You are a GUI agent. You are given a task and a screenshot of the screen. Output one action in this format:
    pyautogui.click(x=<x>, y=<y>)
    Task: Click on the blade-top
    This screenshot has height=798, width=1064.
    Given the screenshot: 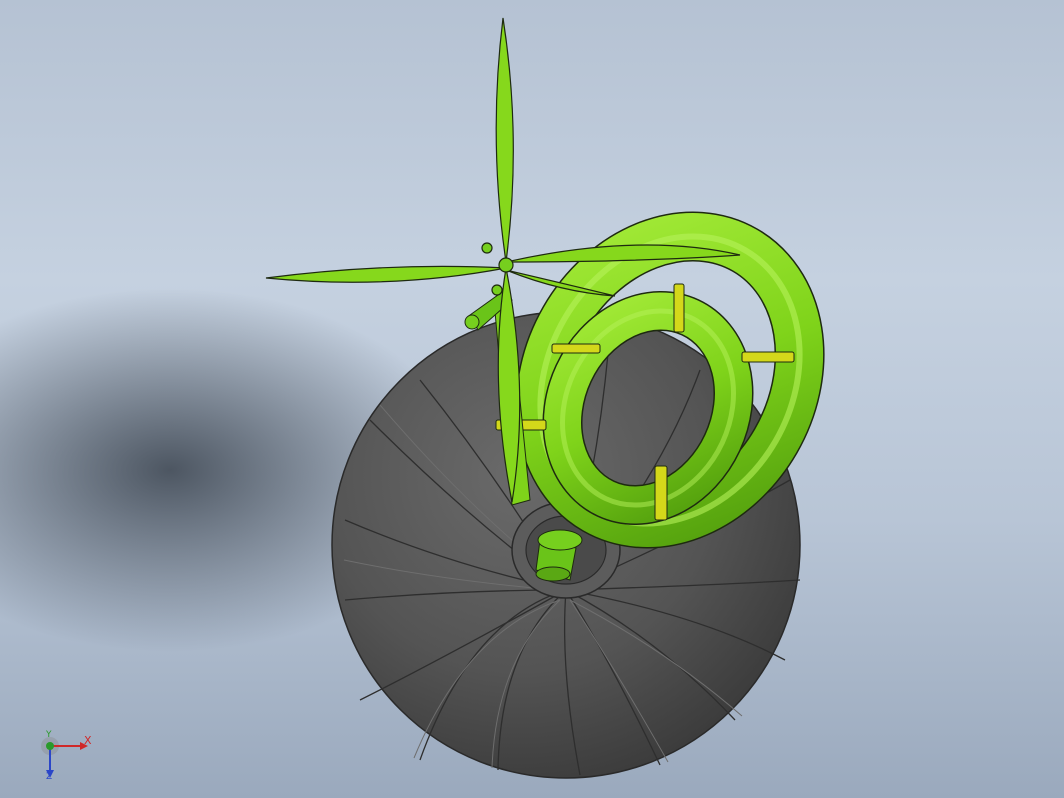 What is the action you would take?
    pyautogui.click(x=504, y=140)
    